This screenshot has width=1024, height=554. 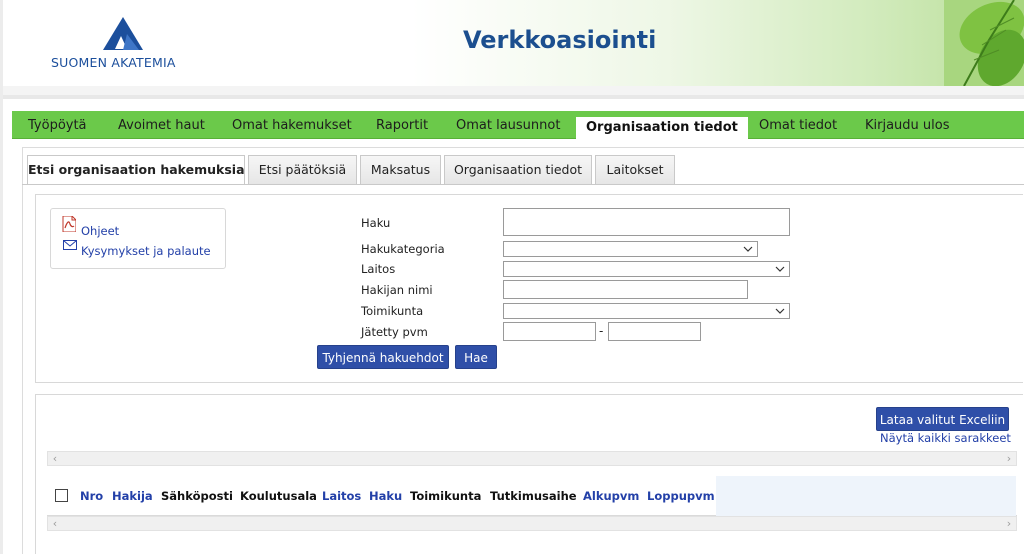 What do you see at coordinates (146, 251) in the screenshot?
I see `feedback-label: Kysymykset ja palaute` at bounding box center [146, 251].